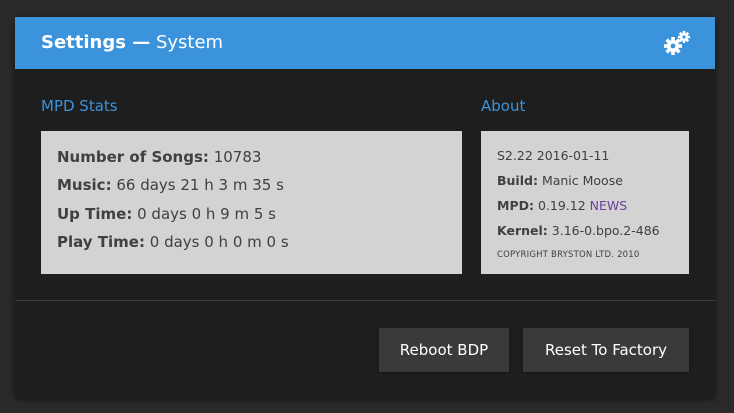 This screenshot has height=413, width=734. I want to click on about-kernel: Kernel: 3.16-0.bpo.2-486, so click(578, 230).